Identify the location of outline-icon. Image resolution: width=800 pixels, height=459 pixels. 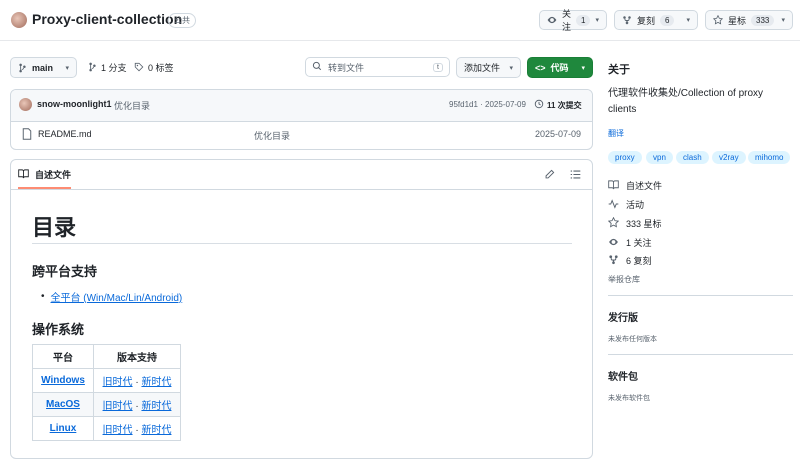
(575, 176).